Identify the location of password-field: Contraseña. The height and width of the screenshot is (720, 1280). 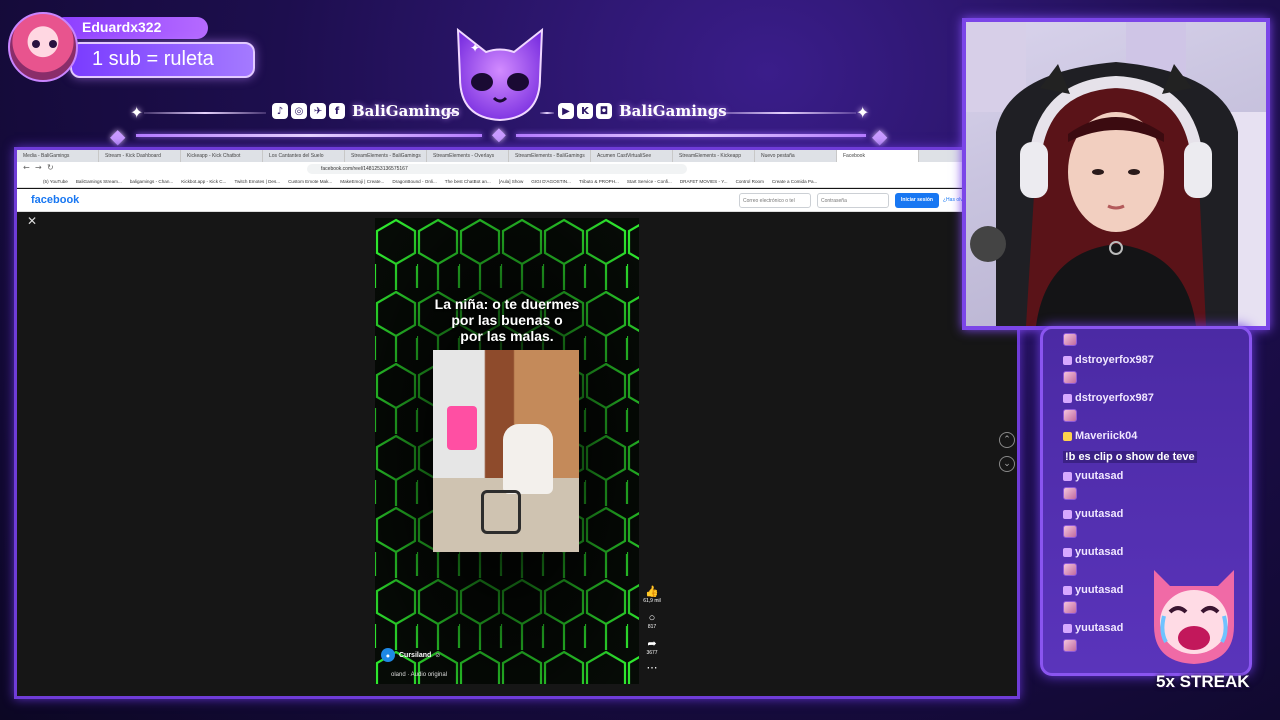
(853, 200).